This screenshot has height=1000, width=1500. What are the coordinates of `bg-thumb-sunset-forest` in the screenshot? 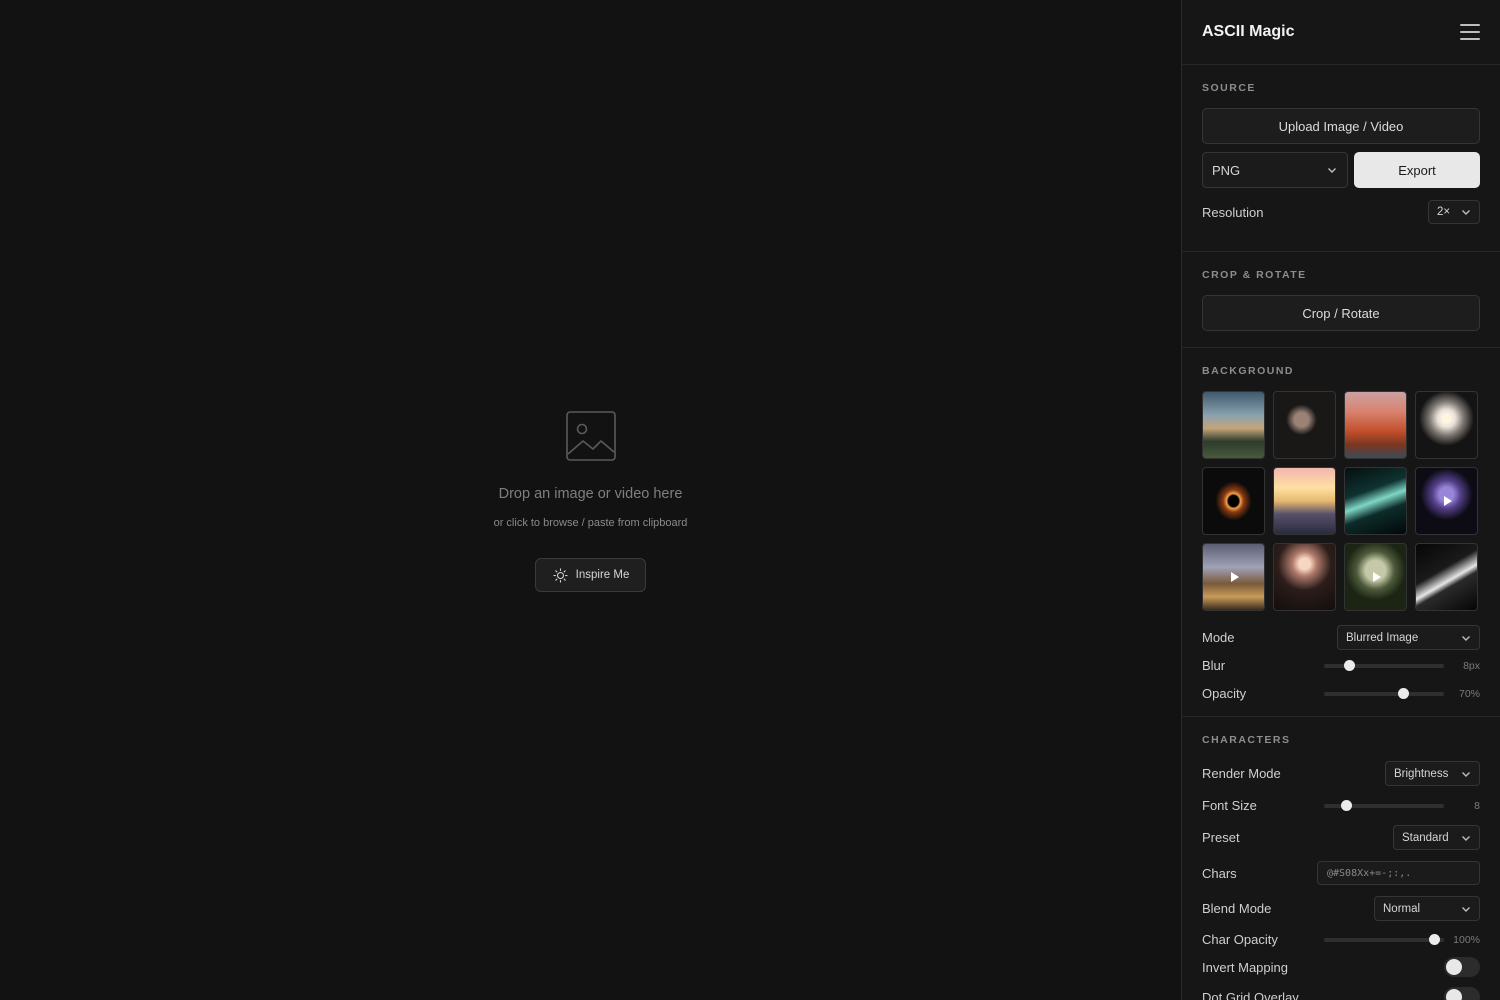 It's located at (1304, 501).